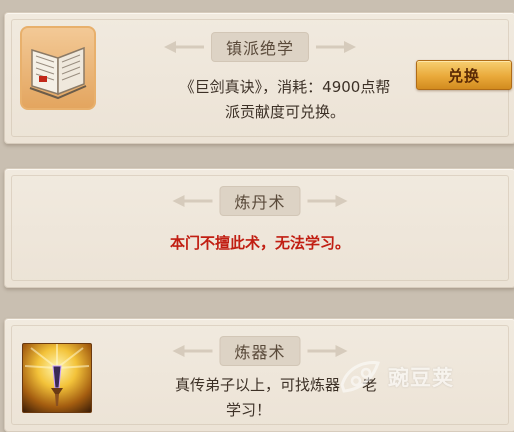 The image size is (514, 432). Describe the element at coordinates (57, 375) in the screenshot. I see `sword-icon` at that location.